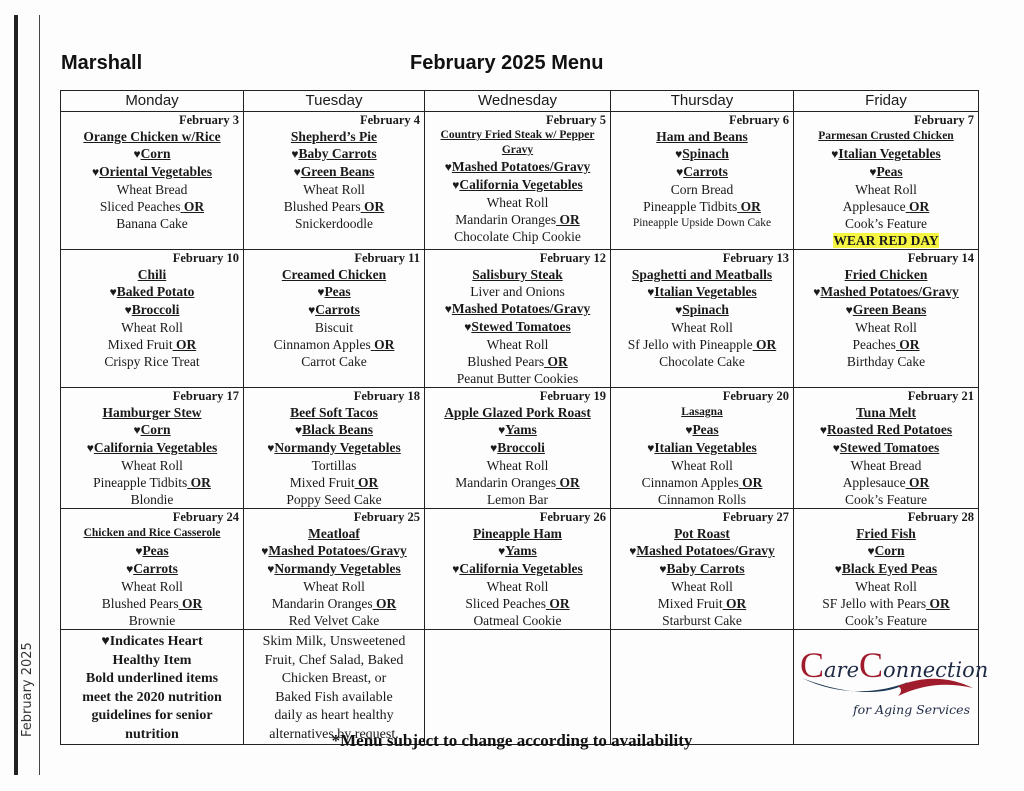 The height and width of the screenshot is (791, 1024). I want to click on heart-healthy-item: ♥Green Beans, so click(334, 172).